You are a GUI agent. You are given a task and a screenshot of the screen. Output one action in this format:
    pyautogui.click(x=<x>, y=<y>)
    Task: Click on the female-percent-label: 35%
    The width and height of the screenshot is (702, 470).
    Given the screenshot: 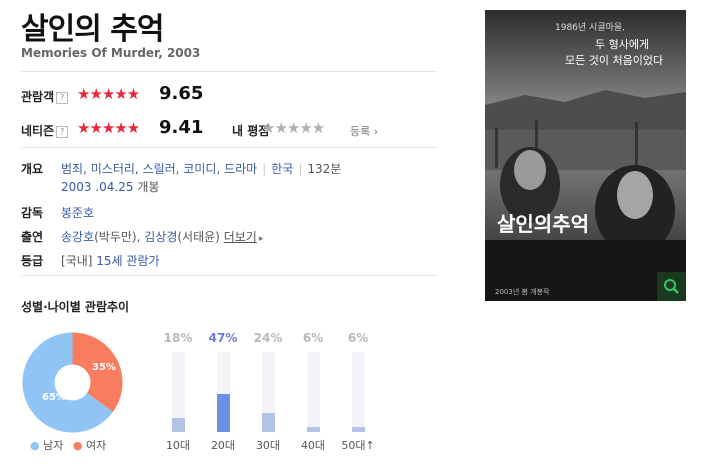 What is the action you would take?
    pyautogui.click(x=104, y=367)
    